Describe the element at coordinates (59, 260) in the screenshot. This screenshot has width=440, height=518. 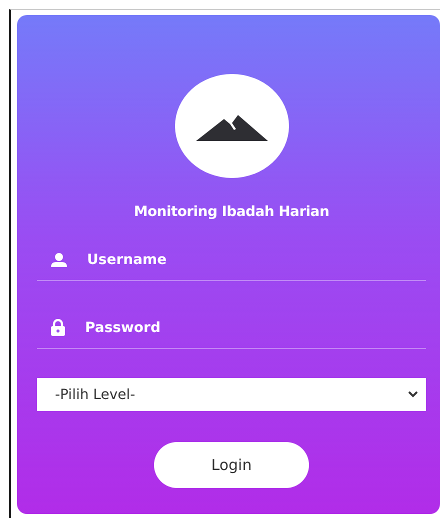
I see `user-icon` at that location.